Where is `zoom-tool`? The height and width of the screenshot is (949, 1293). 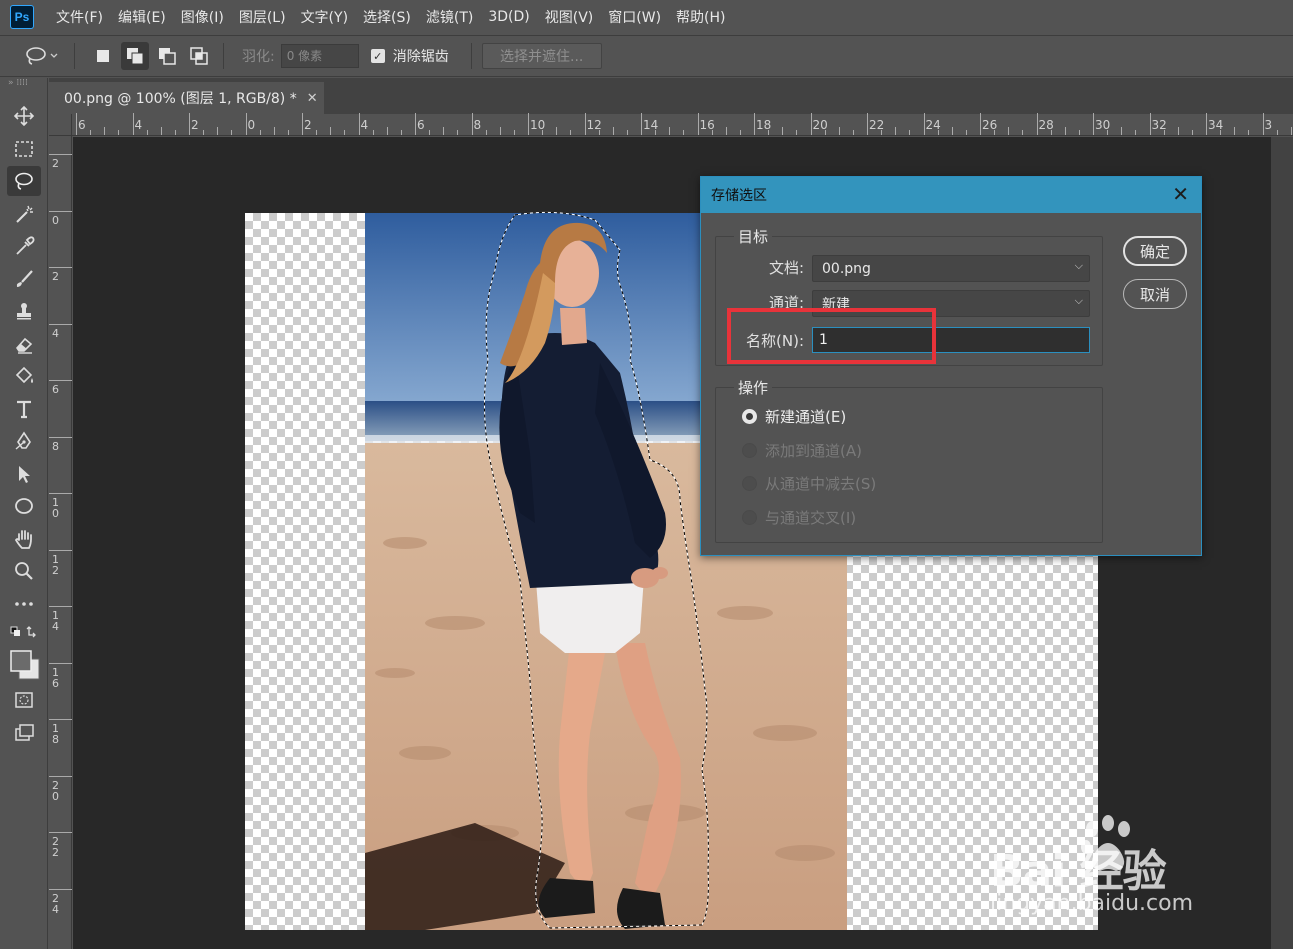 zoom-tool is located at coordinates (24, 571).